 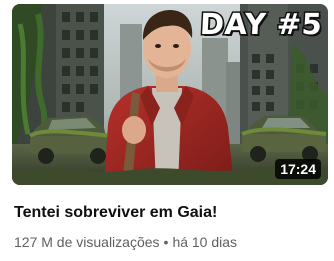 I want to click on video-metadata: 127 M de visualizações • há 10 dias, so click(x=125, y=242).